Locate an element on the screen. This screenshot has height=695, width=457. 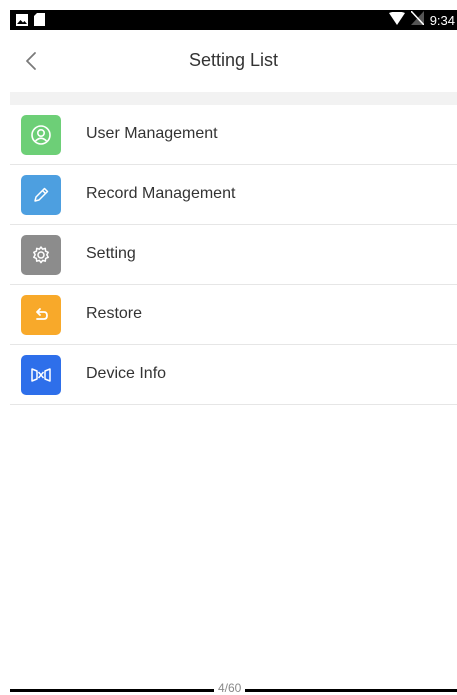
restore-icon is located at coordinates (41, 315).